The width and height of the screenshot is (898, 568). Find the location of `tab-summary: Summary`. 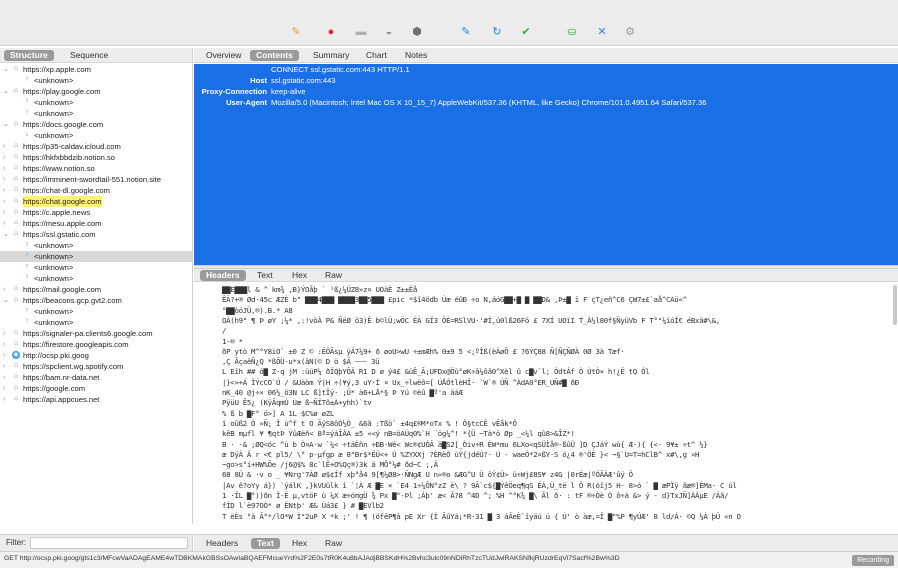

tab-summary: Summary is located at coordinates (331, 55).